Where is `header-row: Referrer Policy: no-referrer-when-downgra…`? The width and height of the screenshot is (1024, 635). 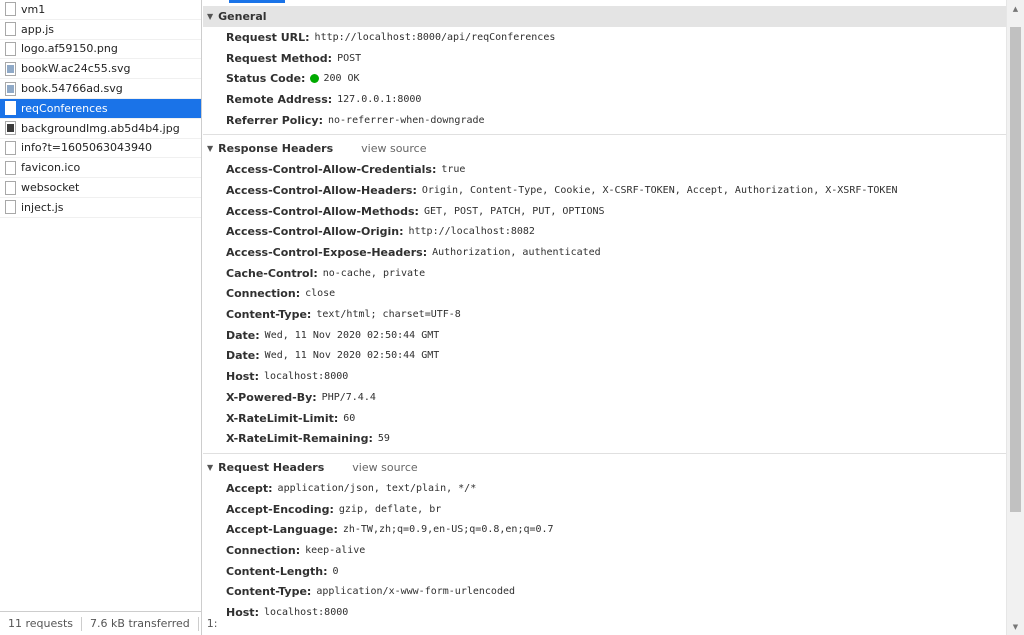
header-row: Referrer Policy: no-referrer-when-downgra… is located at coordinates (604, 120).